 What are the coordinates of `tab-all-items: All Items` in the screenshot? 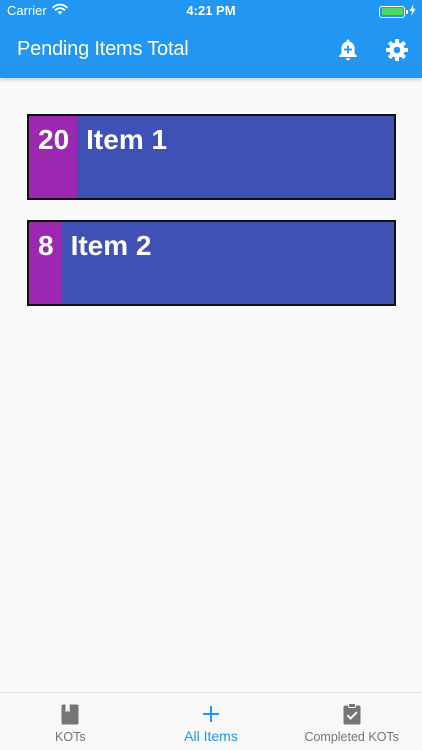 It's located at (211, 721).